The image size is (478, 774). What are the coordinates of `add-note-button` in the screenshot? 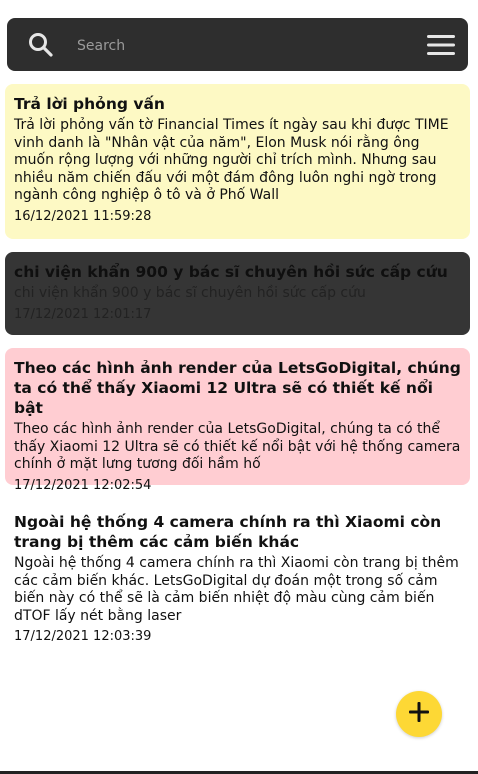 It's located at (419, 714).